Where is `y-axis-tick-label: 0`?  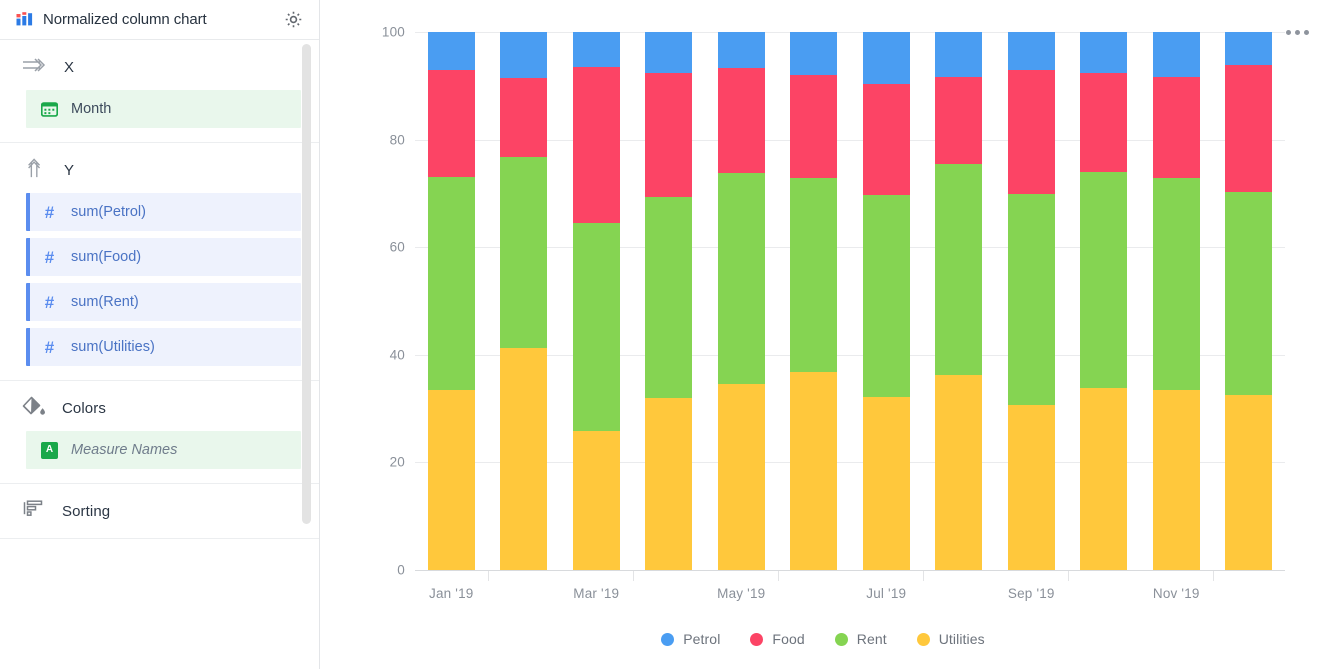
y-axis-tick-label: 0 is located at coordinates (401, 570).